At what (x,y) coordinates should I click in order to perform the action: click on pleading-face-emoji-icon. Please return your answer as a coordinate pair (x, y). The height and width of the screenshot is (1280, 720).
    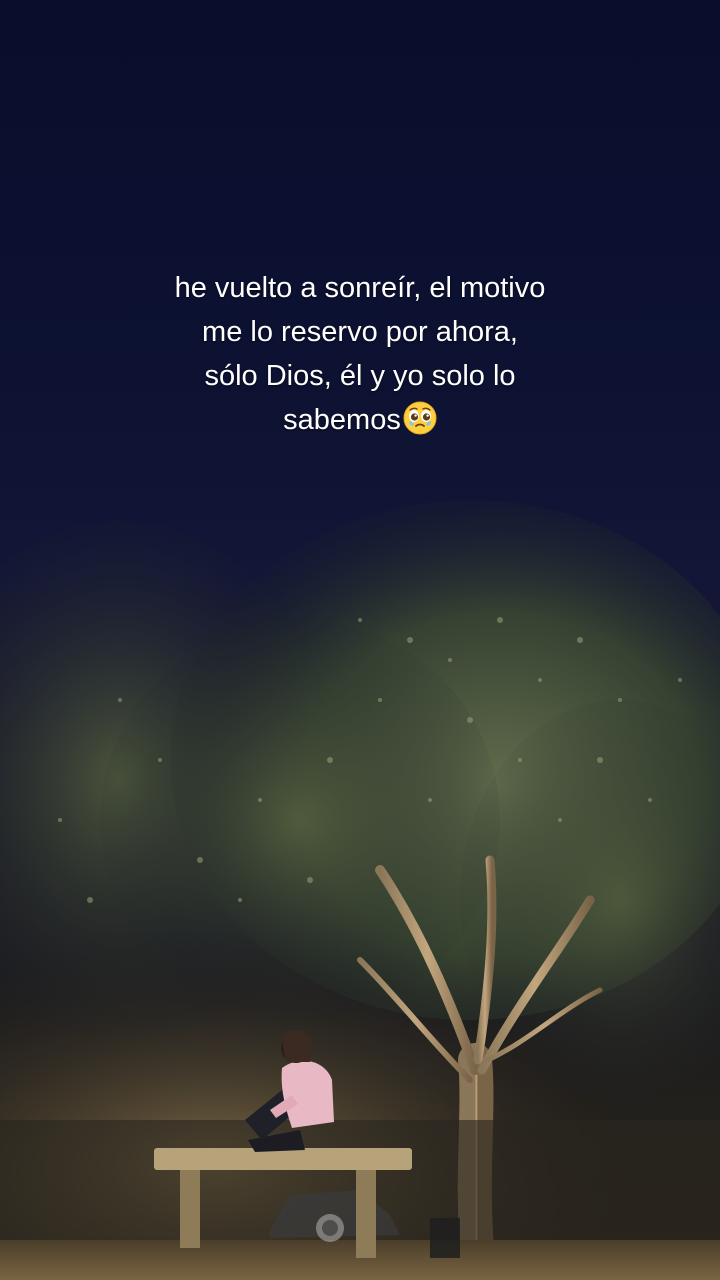
    Looking at the image, I should click on (420, 424).